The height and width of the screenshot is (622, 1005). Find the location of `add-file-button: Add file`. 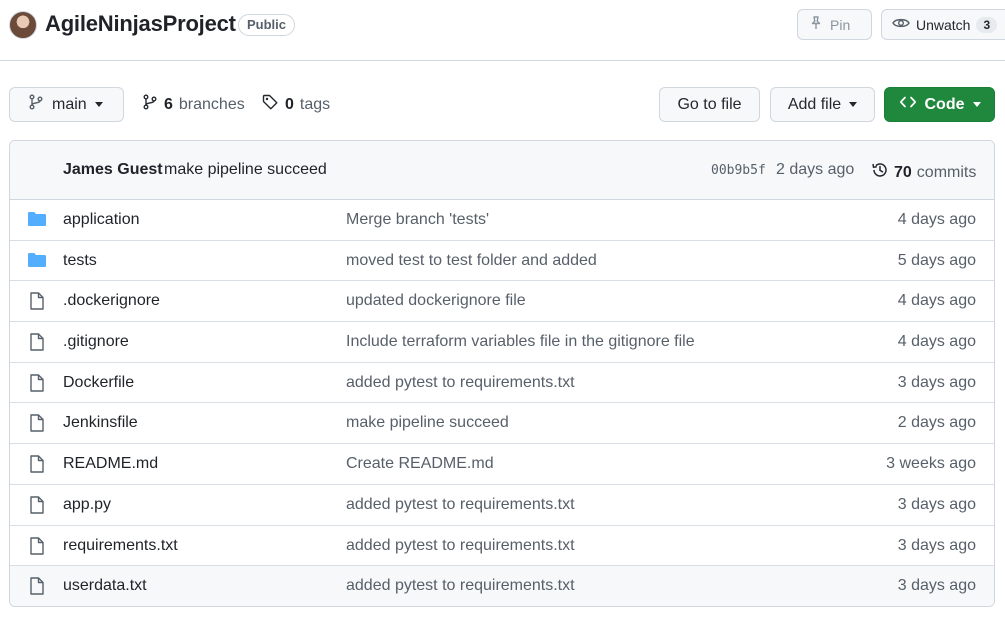

add-file-button: Add file is located at coordinates (822, 104).